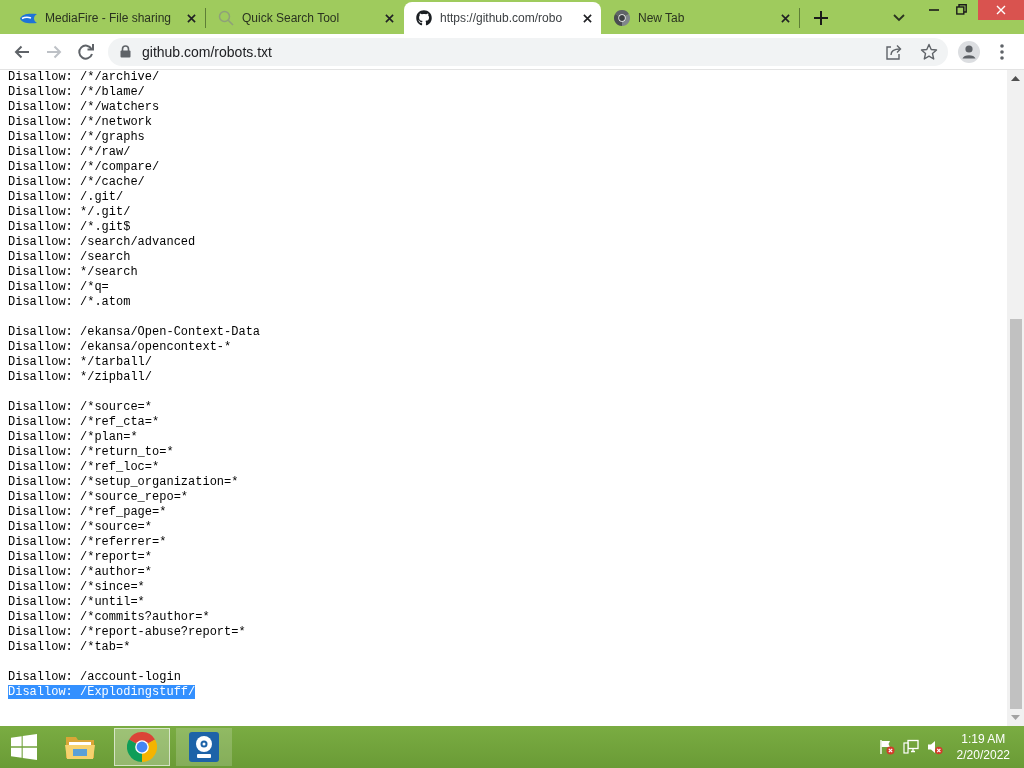 The height and width of the screenshot is (768, 1024). What do you see at coordinates (226, 18) in the screenshot?
I see `search-icon` at bounding box center [226, 18].